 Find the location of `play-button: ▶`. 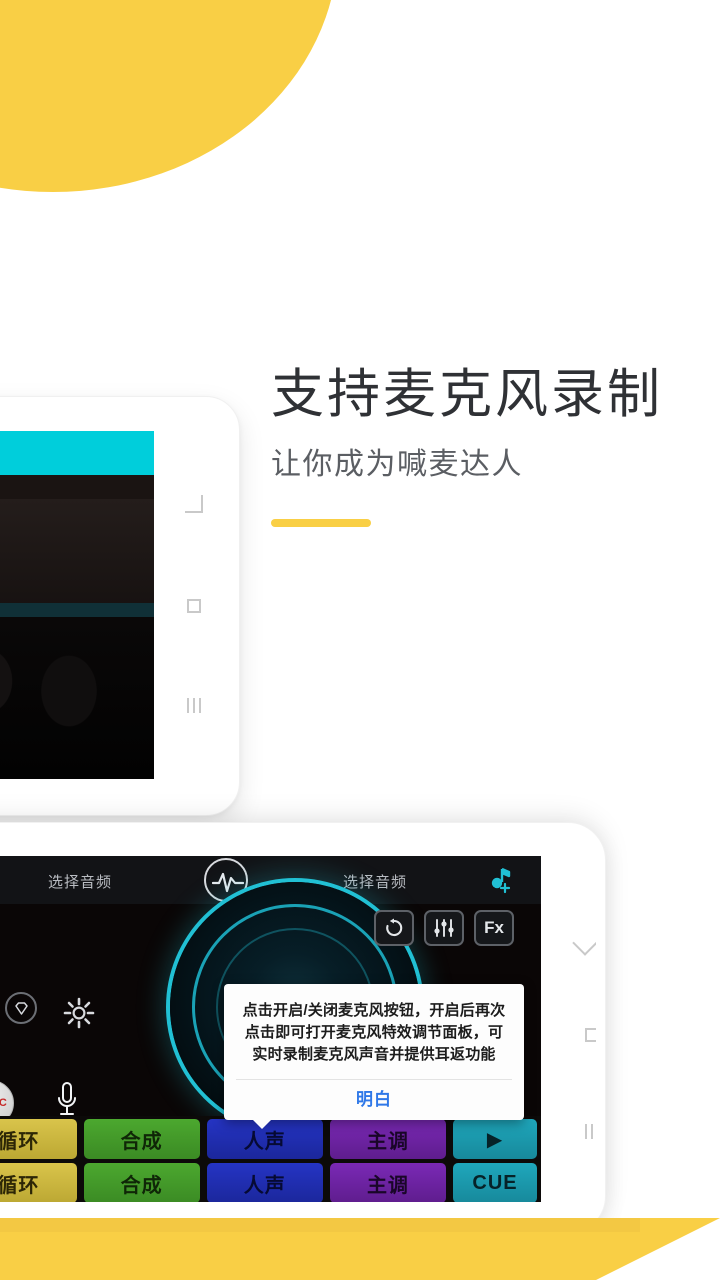

play-button: ▶ is located at coordinates (495, 1139).